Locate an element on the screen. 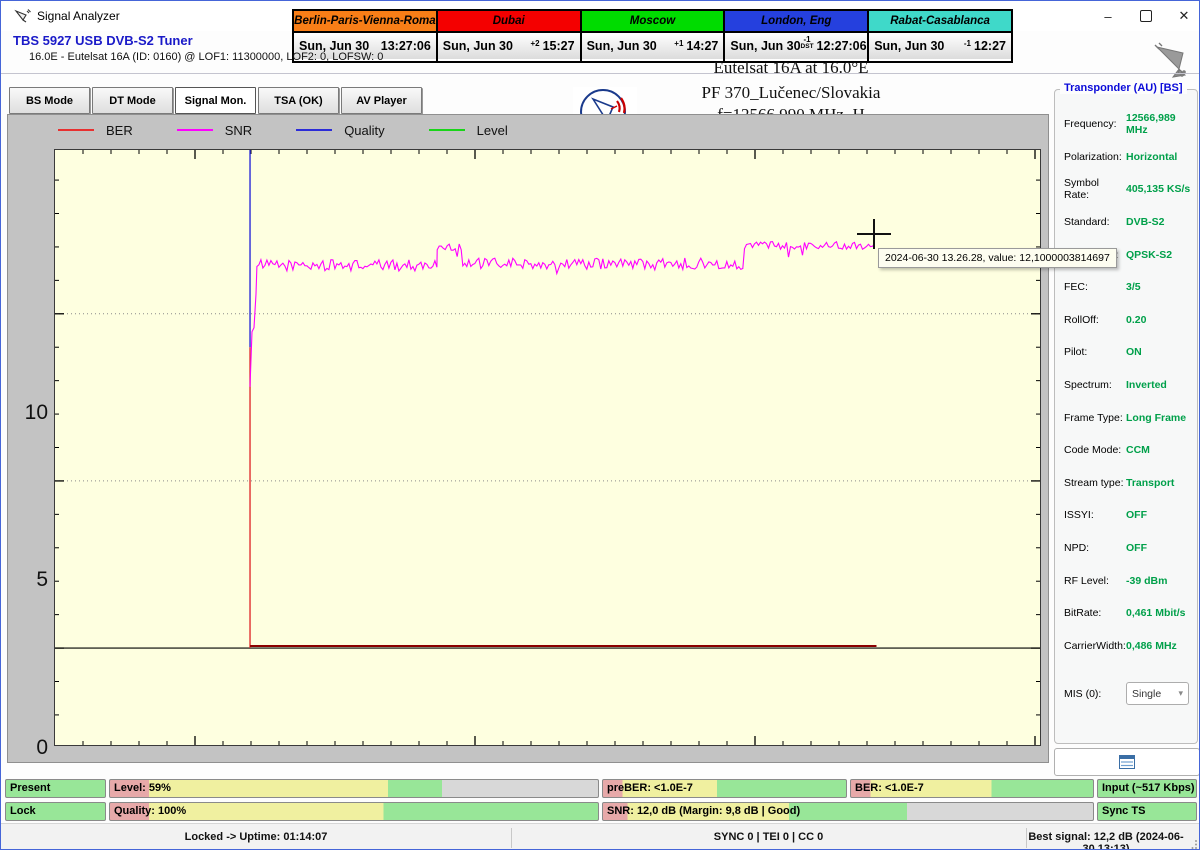  clock-time: Sun, Jun 30 +2 15:27 is located at coordinates (508, 46).